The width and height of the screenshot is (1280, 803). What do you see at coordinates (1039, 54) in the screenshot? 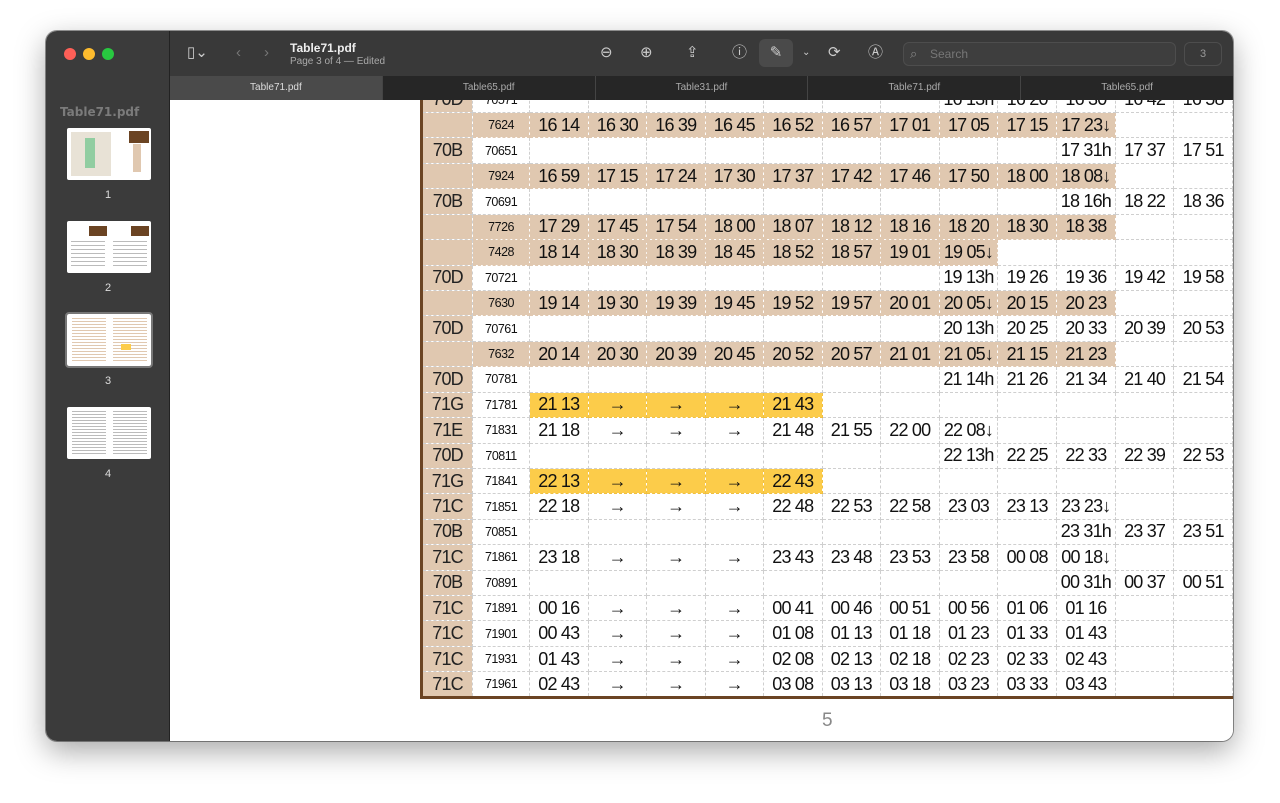
I see `search-input: Search` at bounding box center [1039, 54].